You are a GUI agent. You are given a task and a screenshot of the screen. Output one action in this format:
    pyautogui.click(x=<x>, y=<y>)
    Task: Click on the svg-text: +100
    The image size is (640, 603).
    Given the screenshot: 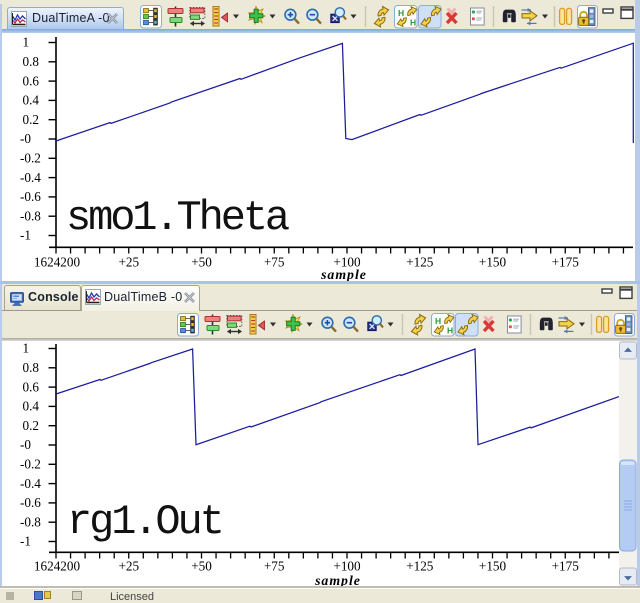 What is the action you would take?
    pyautogui.click(x=347, y=566)
    